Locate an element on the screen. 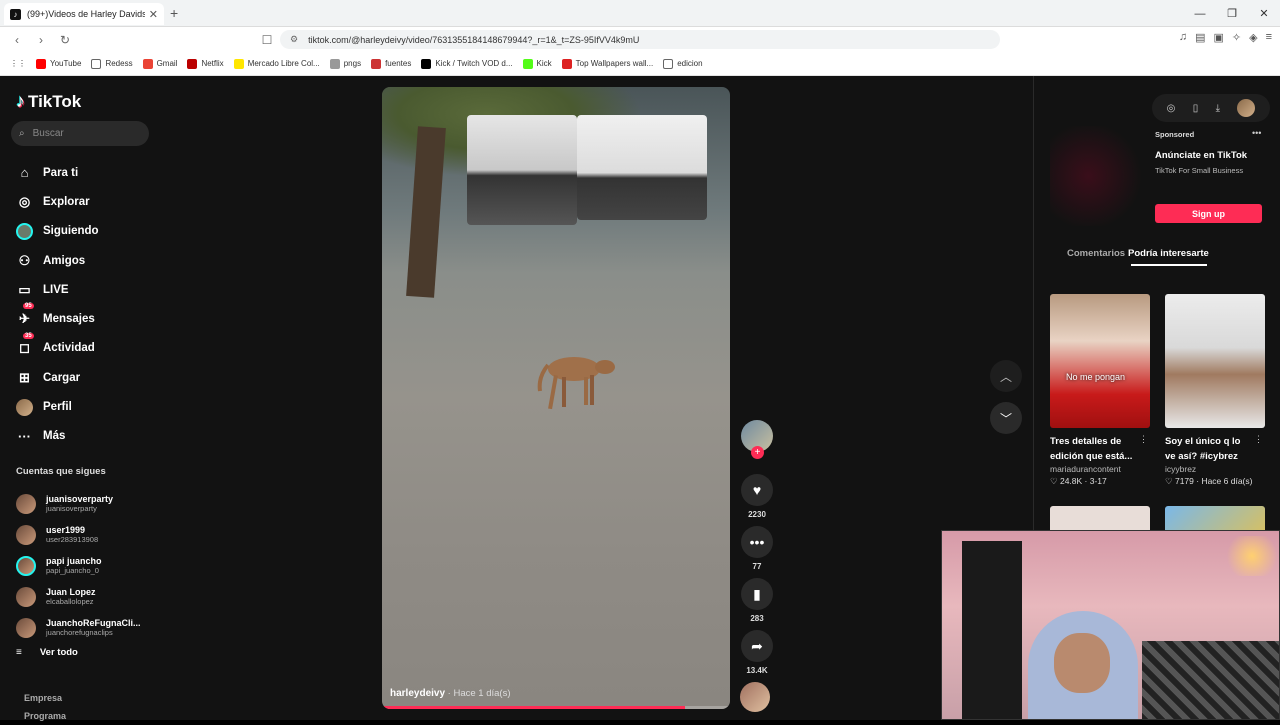 The height and width of the screenshot is (725, 1280). menu-item-mas: ··· Más is located at coordinates (57, 436).